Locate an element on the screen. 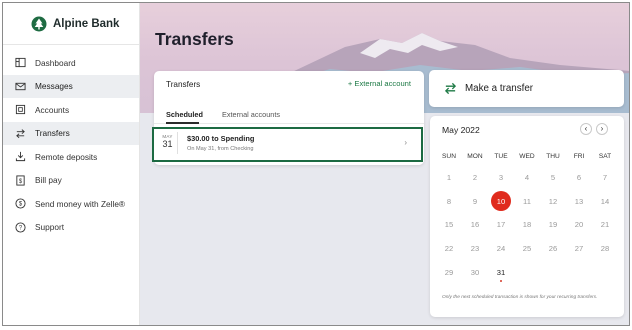 The height and width of the screenshot is (330, 632). calendar-day-label: 21 is located at coordinates (605, 225).